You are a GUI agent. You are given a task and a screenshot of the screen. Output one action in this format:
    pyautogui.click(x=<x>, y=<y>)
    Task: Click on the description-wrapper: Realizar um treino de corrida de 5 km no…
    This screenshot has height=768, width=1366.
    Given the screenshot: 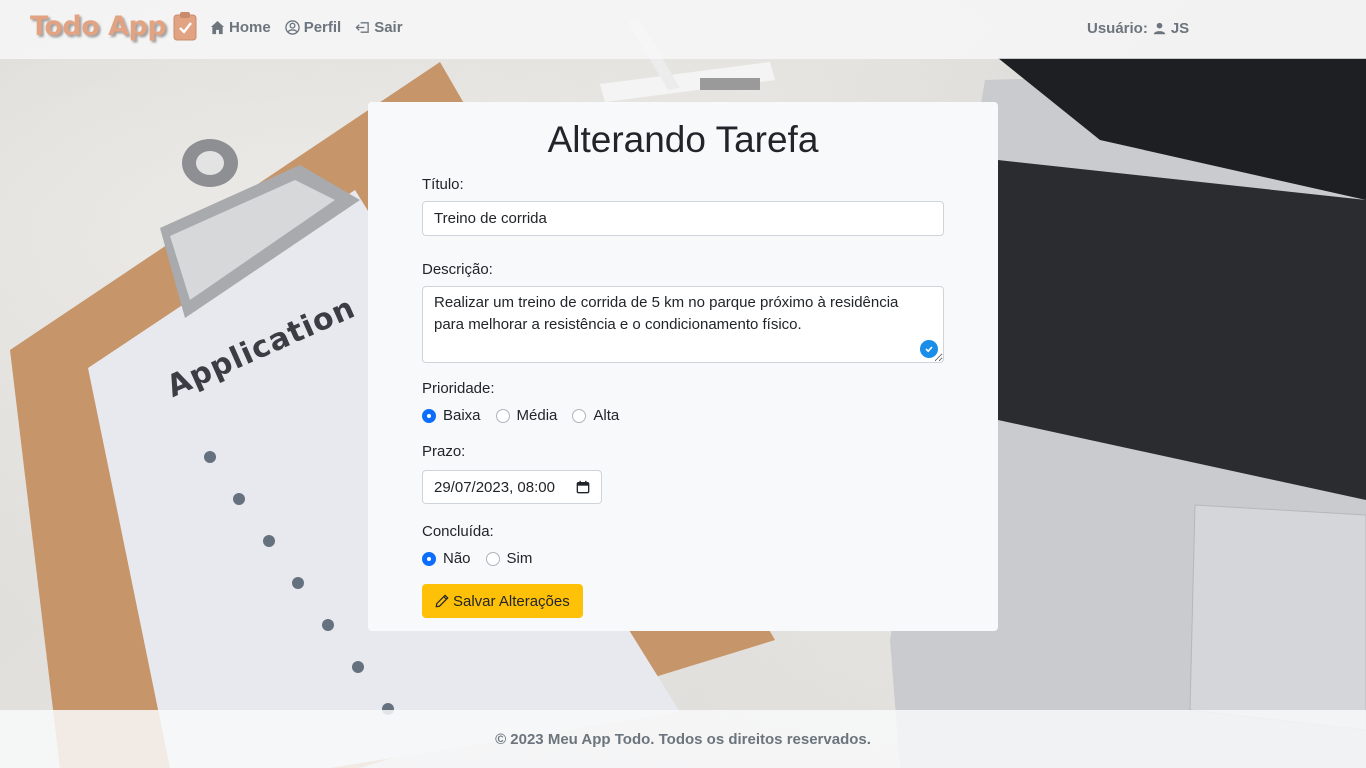 What is the action you would take?
    pyautogui.click(x=683, y=324)
    